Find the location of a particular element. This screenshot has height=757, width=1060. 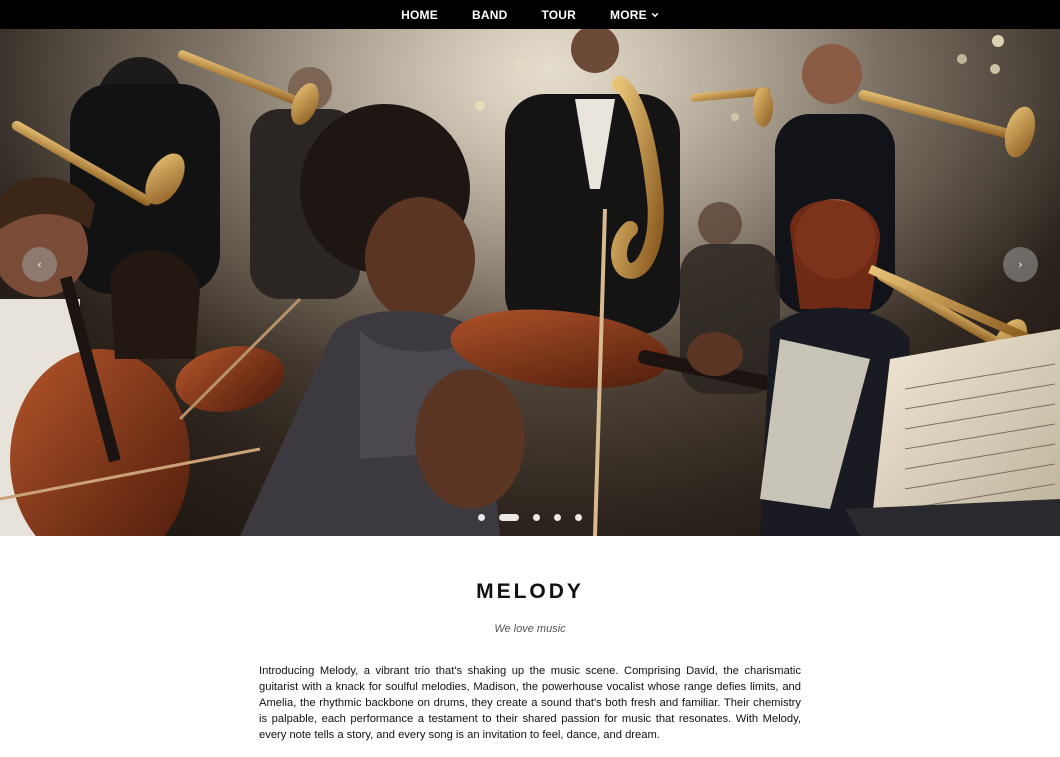

chevron-left-icon: ‹ is located at coordinates (39, 264).